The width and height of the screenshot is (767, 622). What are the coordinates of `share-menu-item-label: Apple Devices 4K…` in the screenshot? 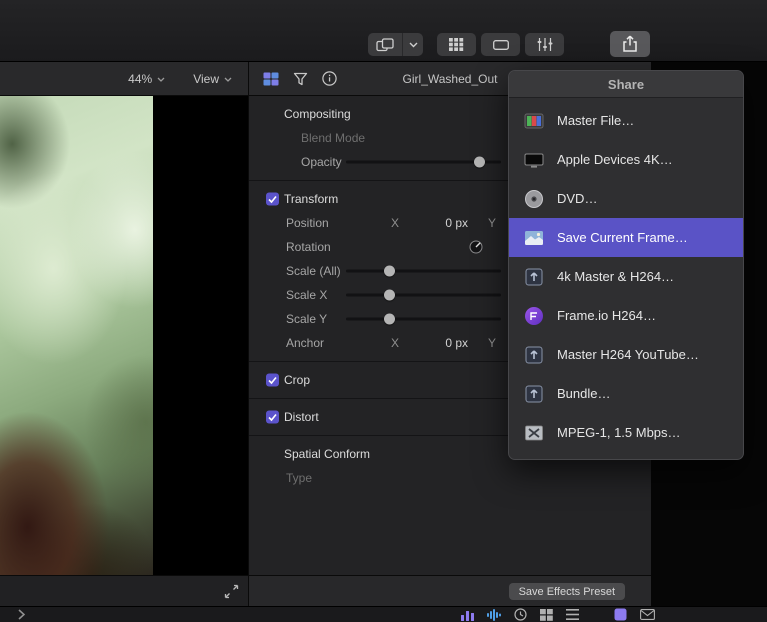 It's located at (615, 159).